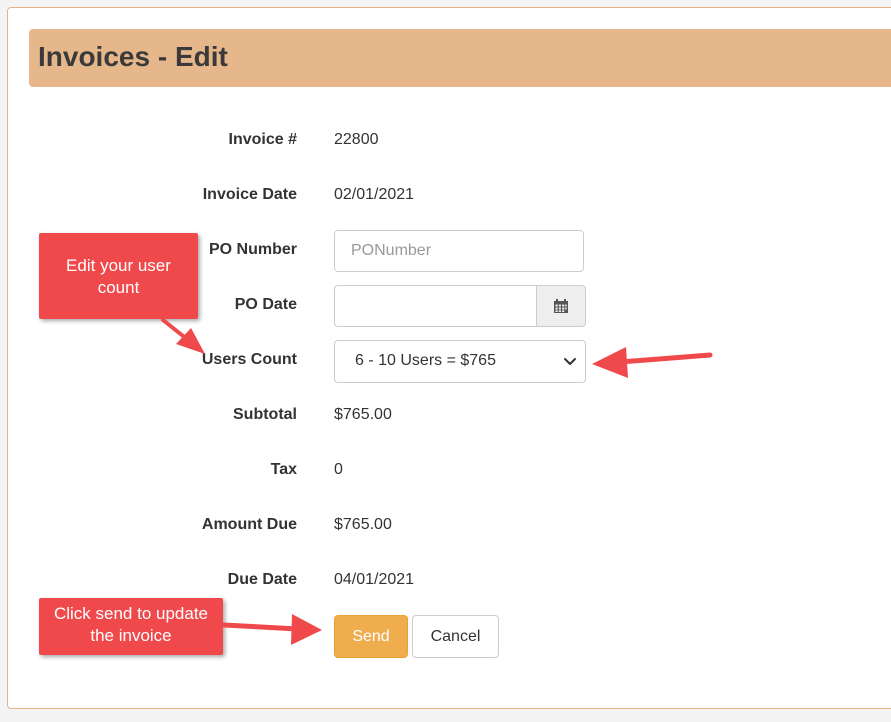 The height and width of the screenshot is (722, 891). Describe the element at coordinates (652, 362) in the screenshot. I see `select-arrow` at that location.